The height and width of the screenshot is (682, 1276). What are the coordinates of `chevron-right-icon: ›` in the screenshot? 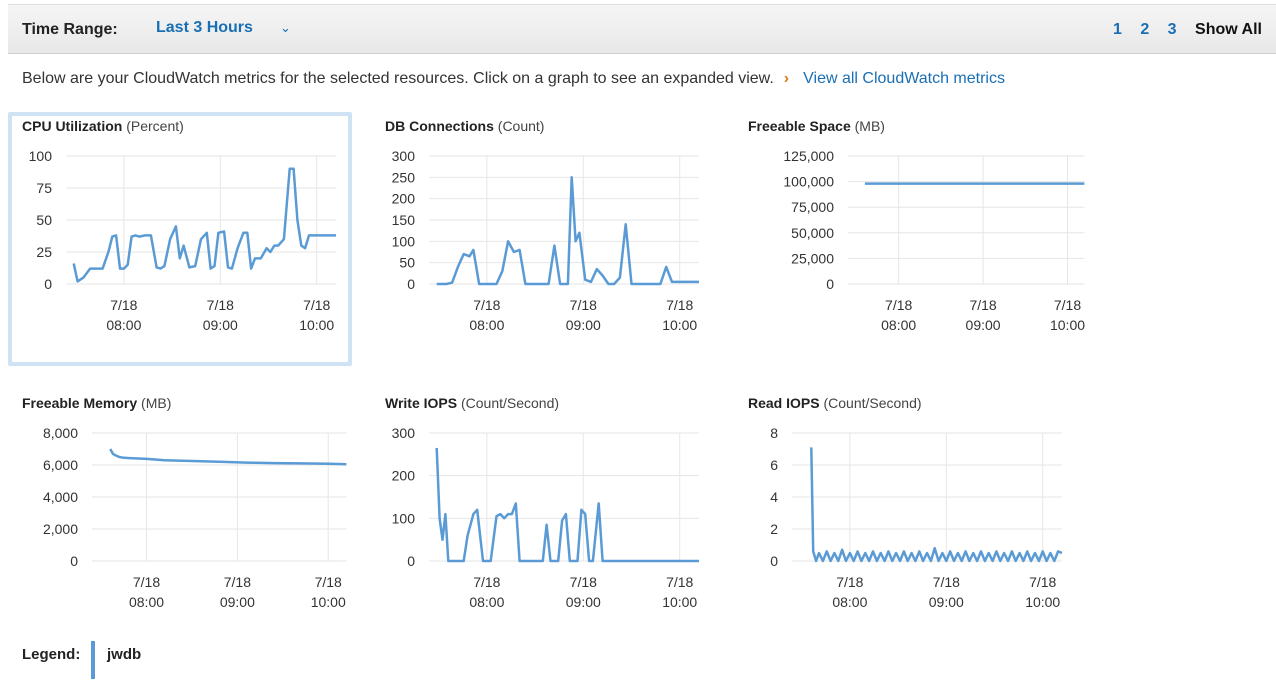 It's located at (786, 78).